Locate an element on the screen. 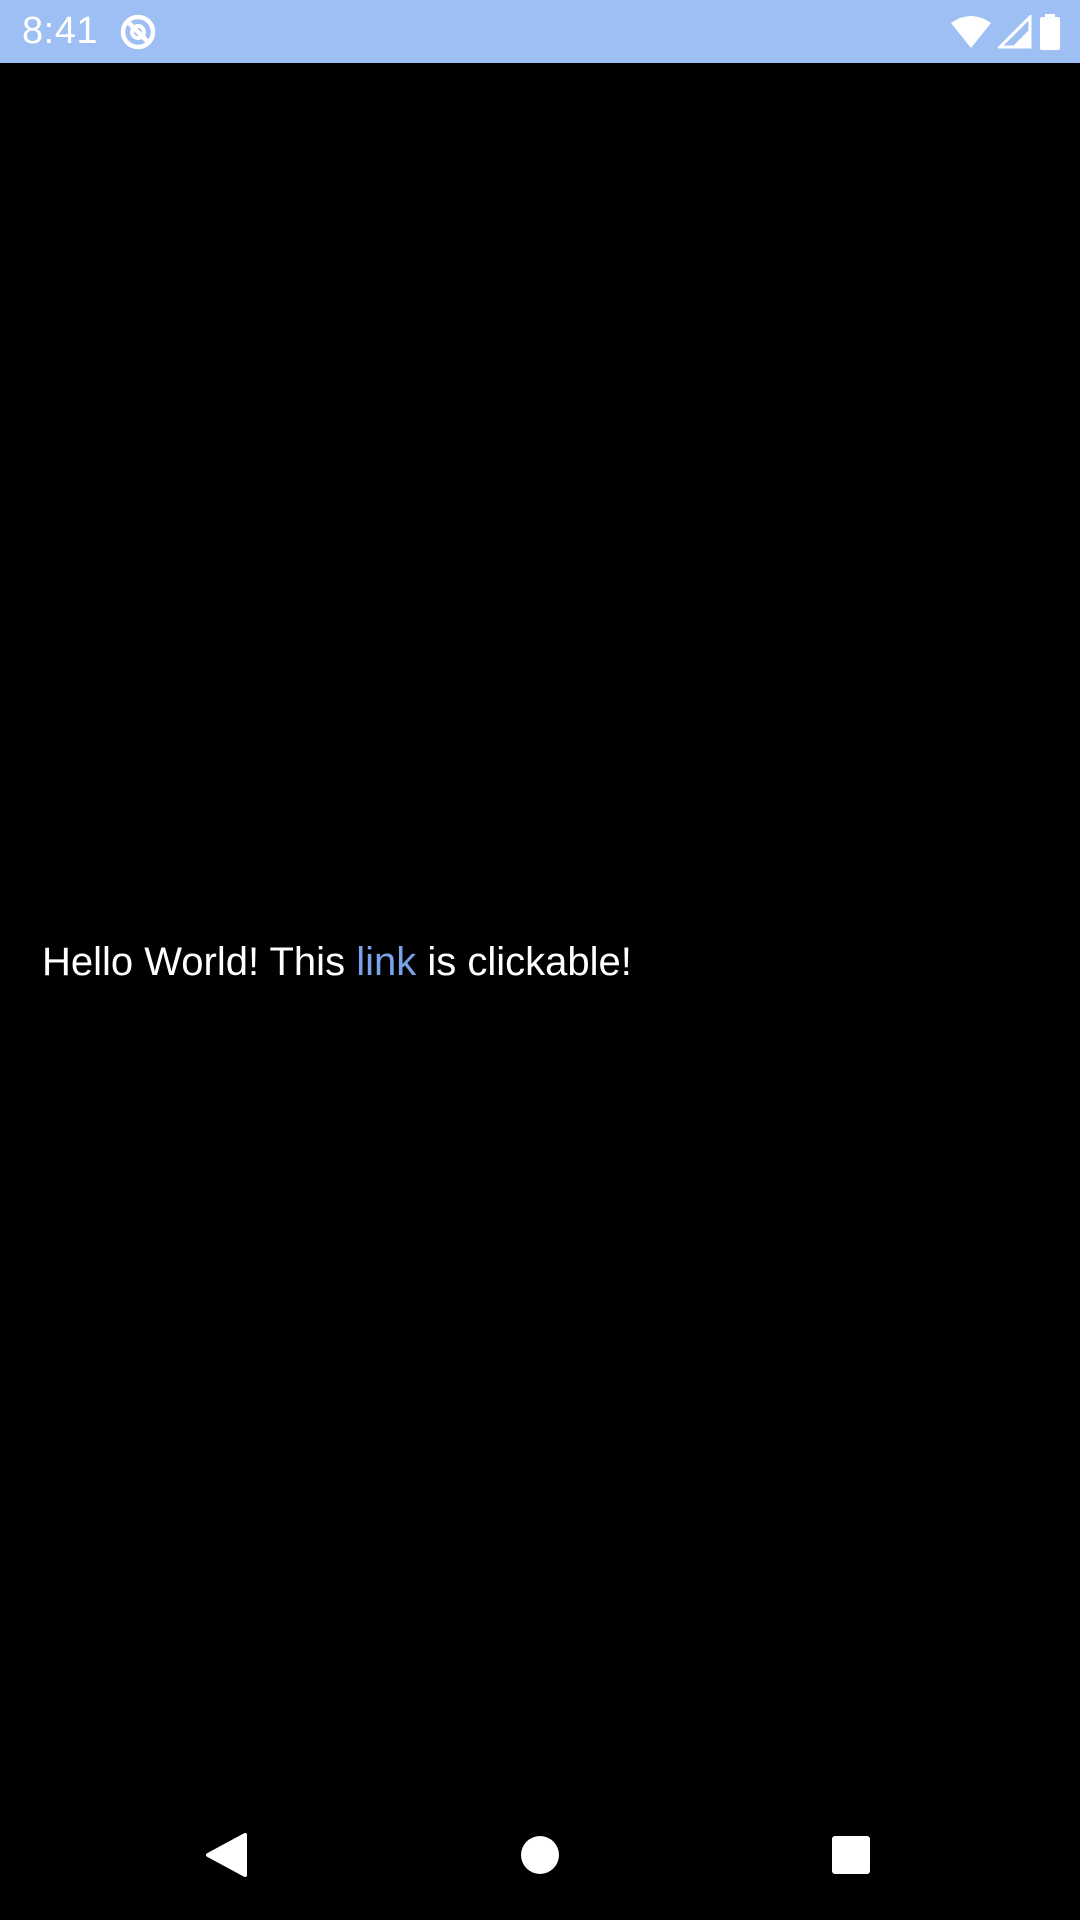 The width and height of the screenshot is (1080, 1920). recents-button is located at coordinates (851, 1857).